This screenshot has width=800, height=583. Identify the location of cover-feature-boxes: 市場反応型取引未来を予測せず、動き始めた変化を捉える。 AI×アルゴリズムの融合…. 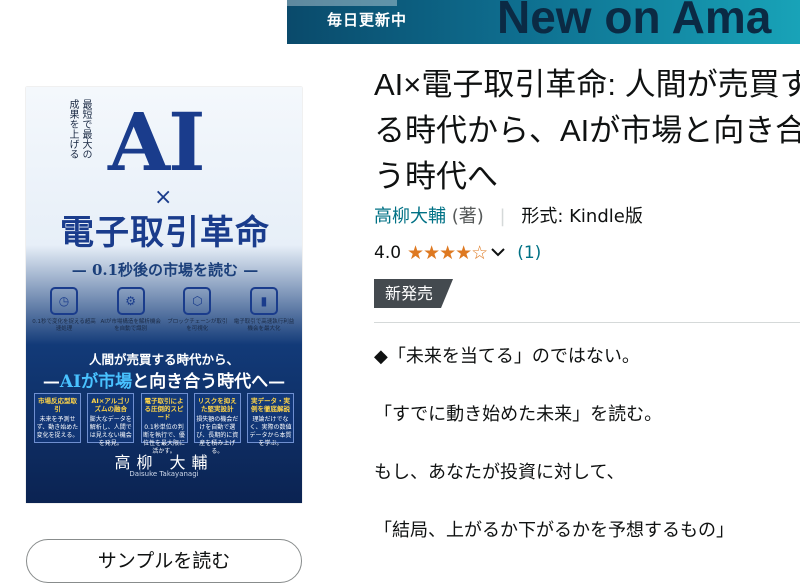
(164, 424).